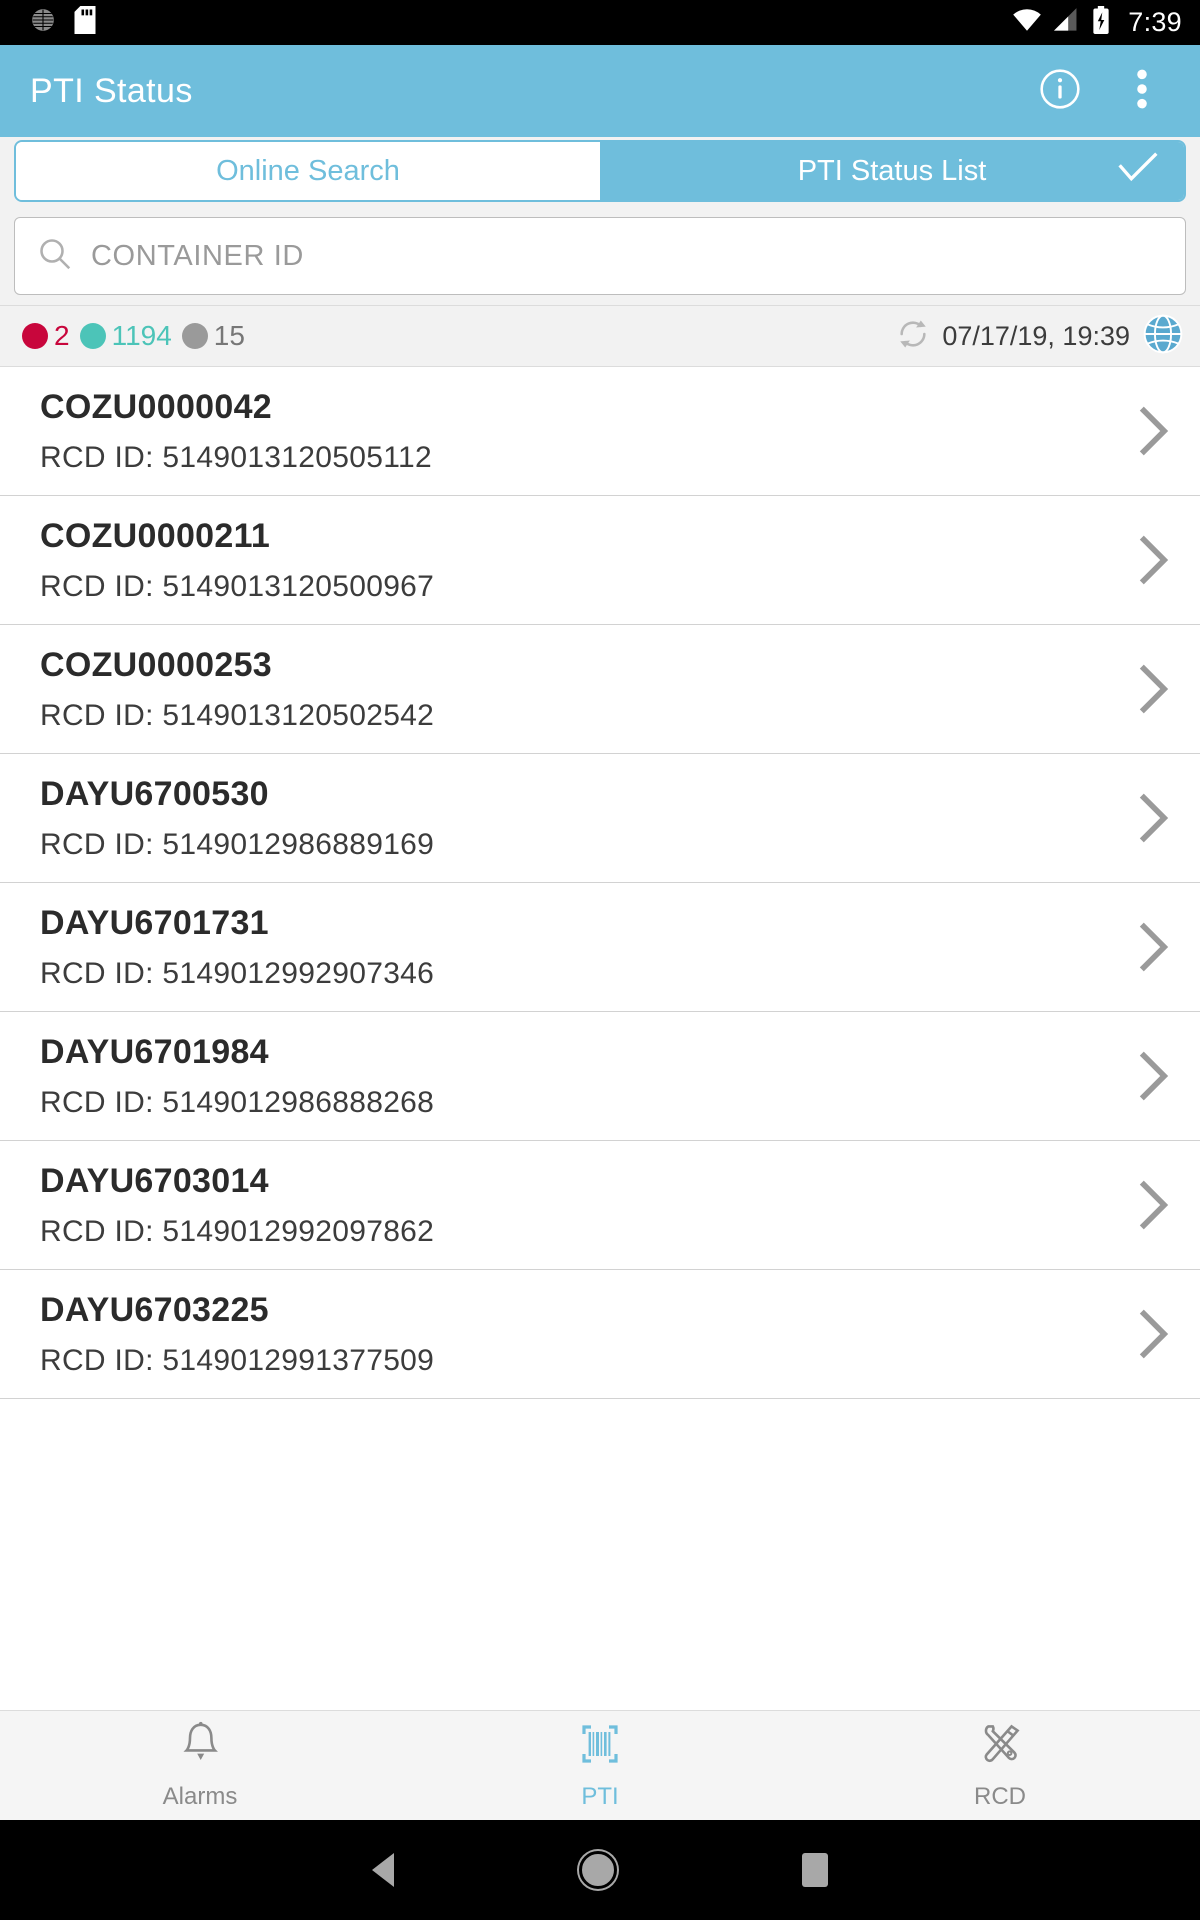 The width and height of the screenshot is (1200, 1920). I want to click on container-id: COZU0000211, so click(155, 535).